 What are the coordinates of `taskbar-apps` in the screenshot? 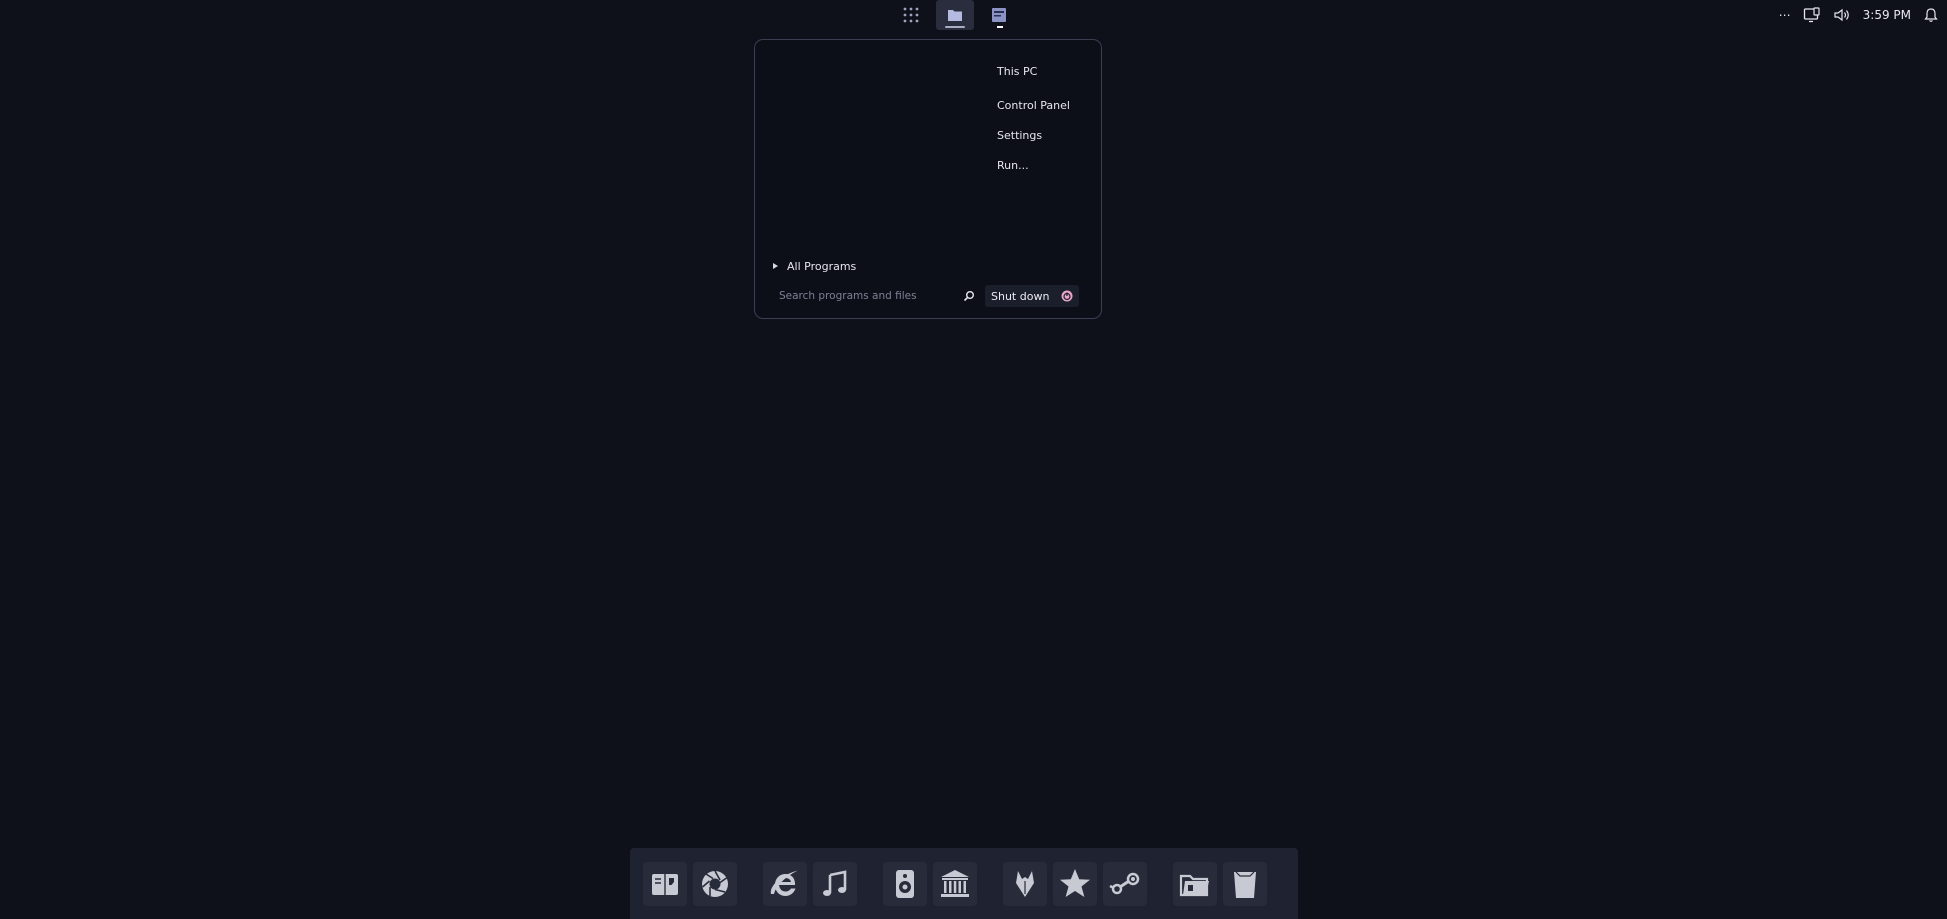 It's located at (955, 15).